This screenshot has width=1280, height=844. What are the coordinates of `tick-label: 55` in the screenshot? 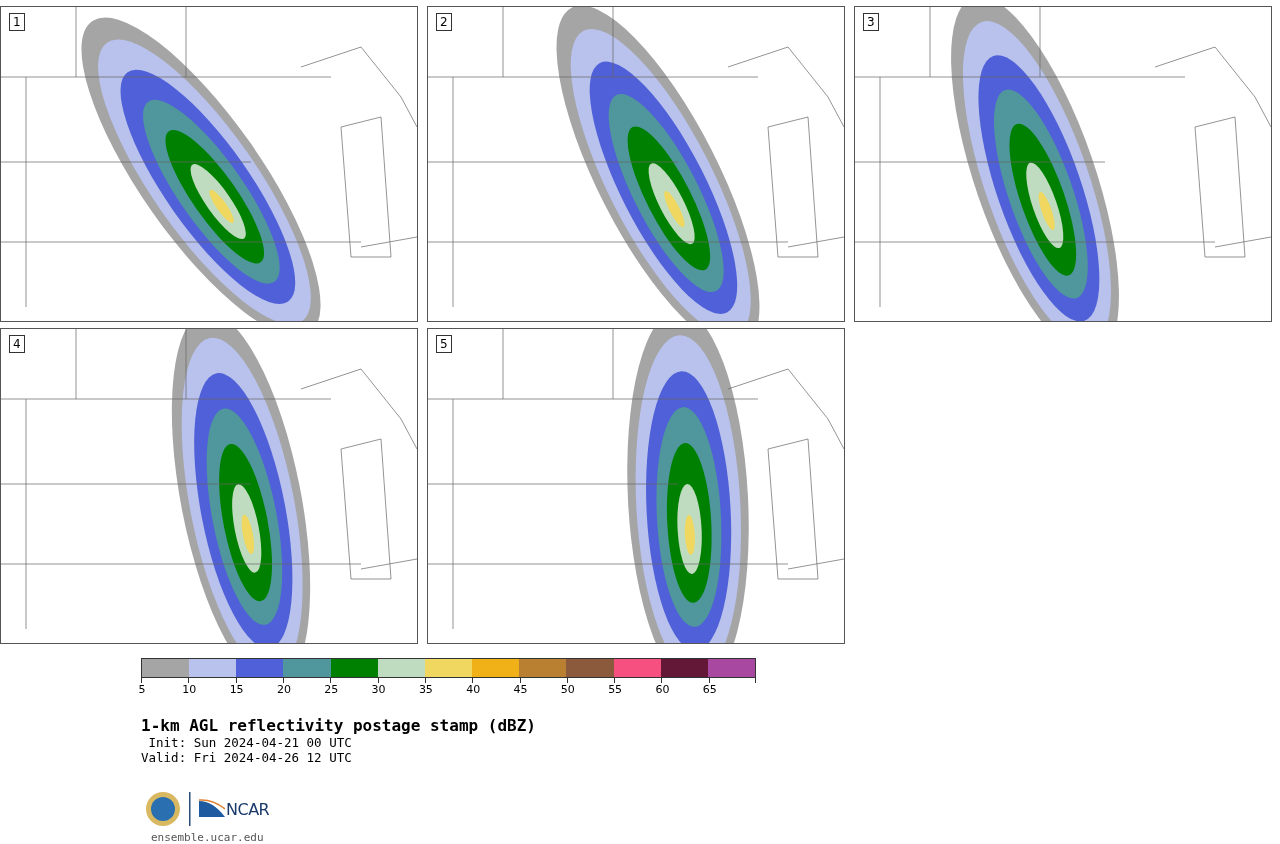 It's located at (615, 689).